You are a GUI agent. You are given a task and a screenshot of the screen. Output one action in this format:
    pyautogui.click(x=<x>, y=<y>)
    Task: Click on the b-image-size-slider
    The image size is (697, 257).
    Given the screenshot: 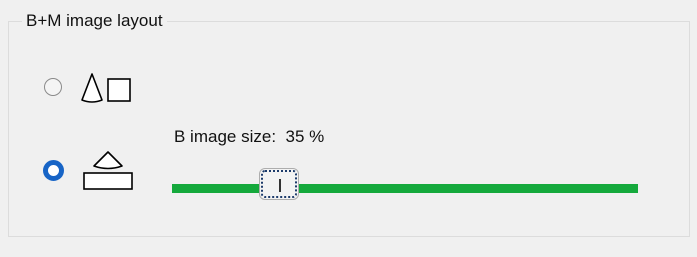 What is the action you would take?
    pyautogui.click(x=405, y=184)
    